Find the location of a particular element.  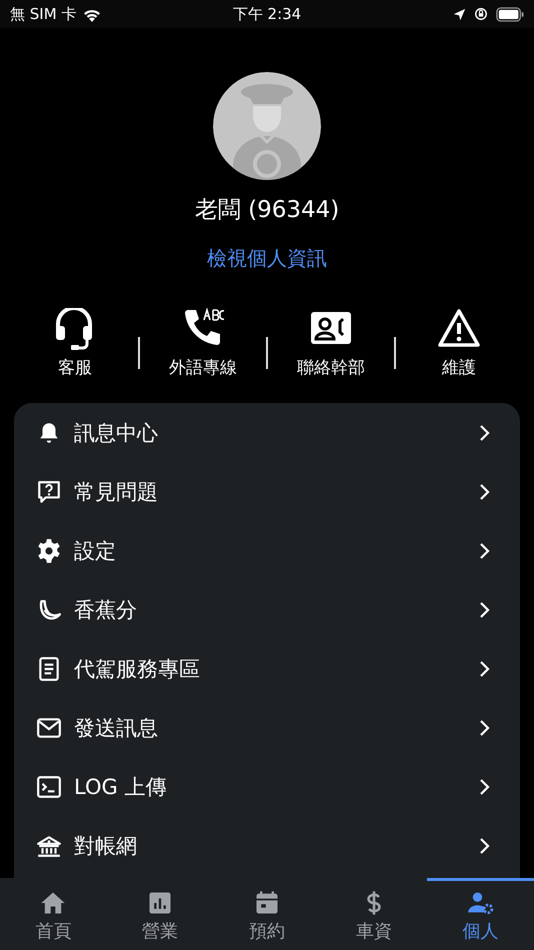

clock-time: 下午 2:34 is located at coordinates (267, 14).